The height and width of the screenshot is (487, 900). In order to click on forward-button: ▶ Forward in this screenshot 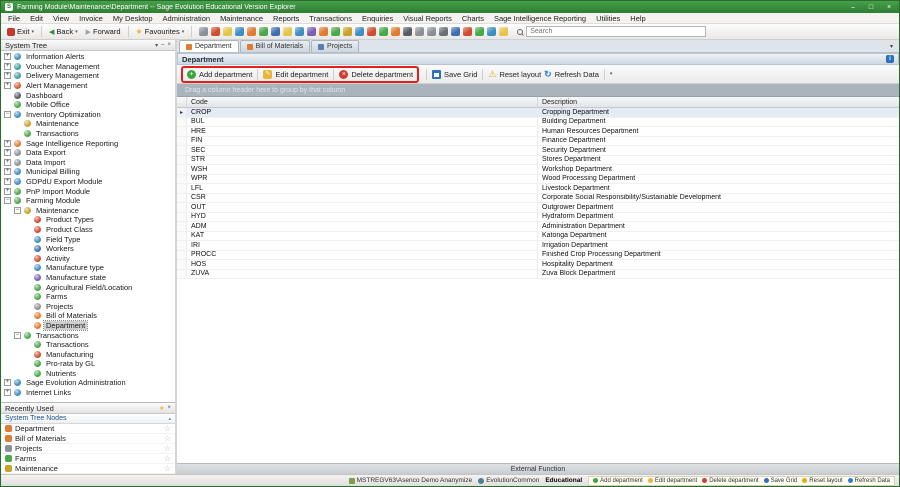, I will do `click(103, 31)`.